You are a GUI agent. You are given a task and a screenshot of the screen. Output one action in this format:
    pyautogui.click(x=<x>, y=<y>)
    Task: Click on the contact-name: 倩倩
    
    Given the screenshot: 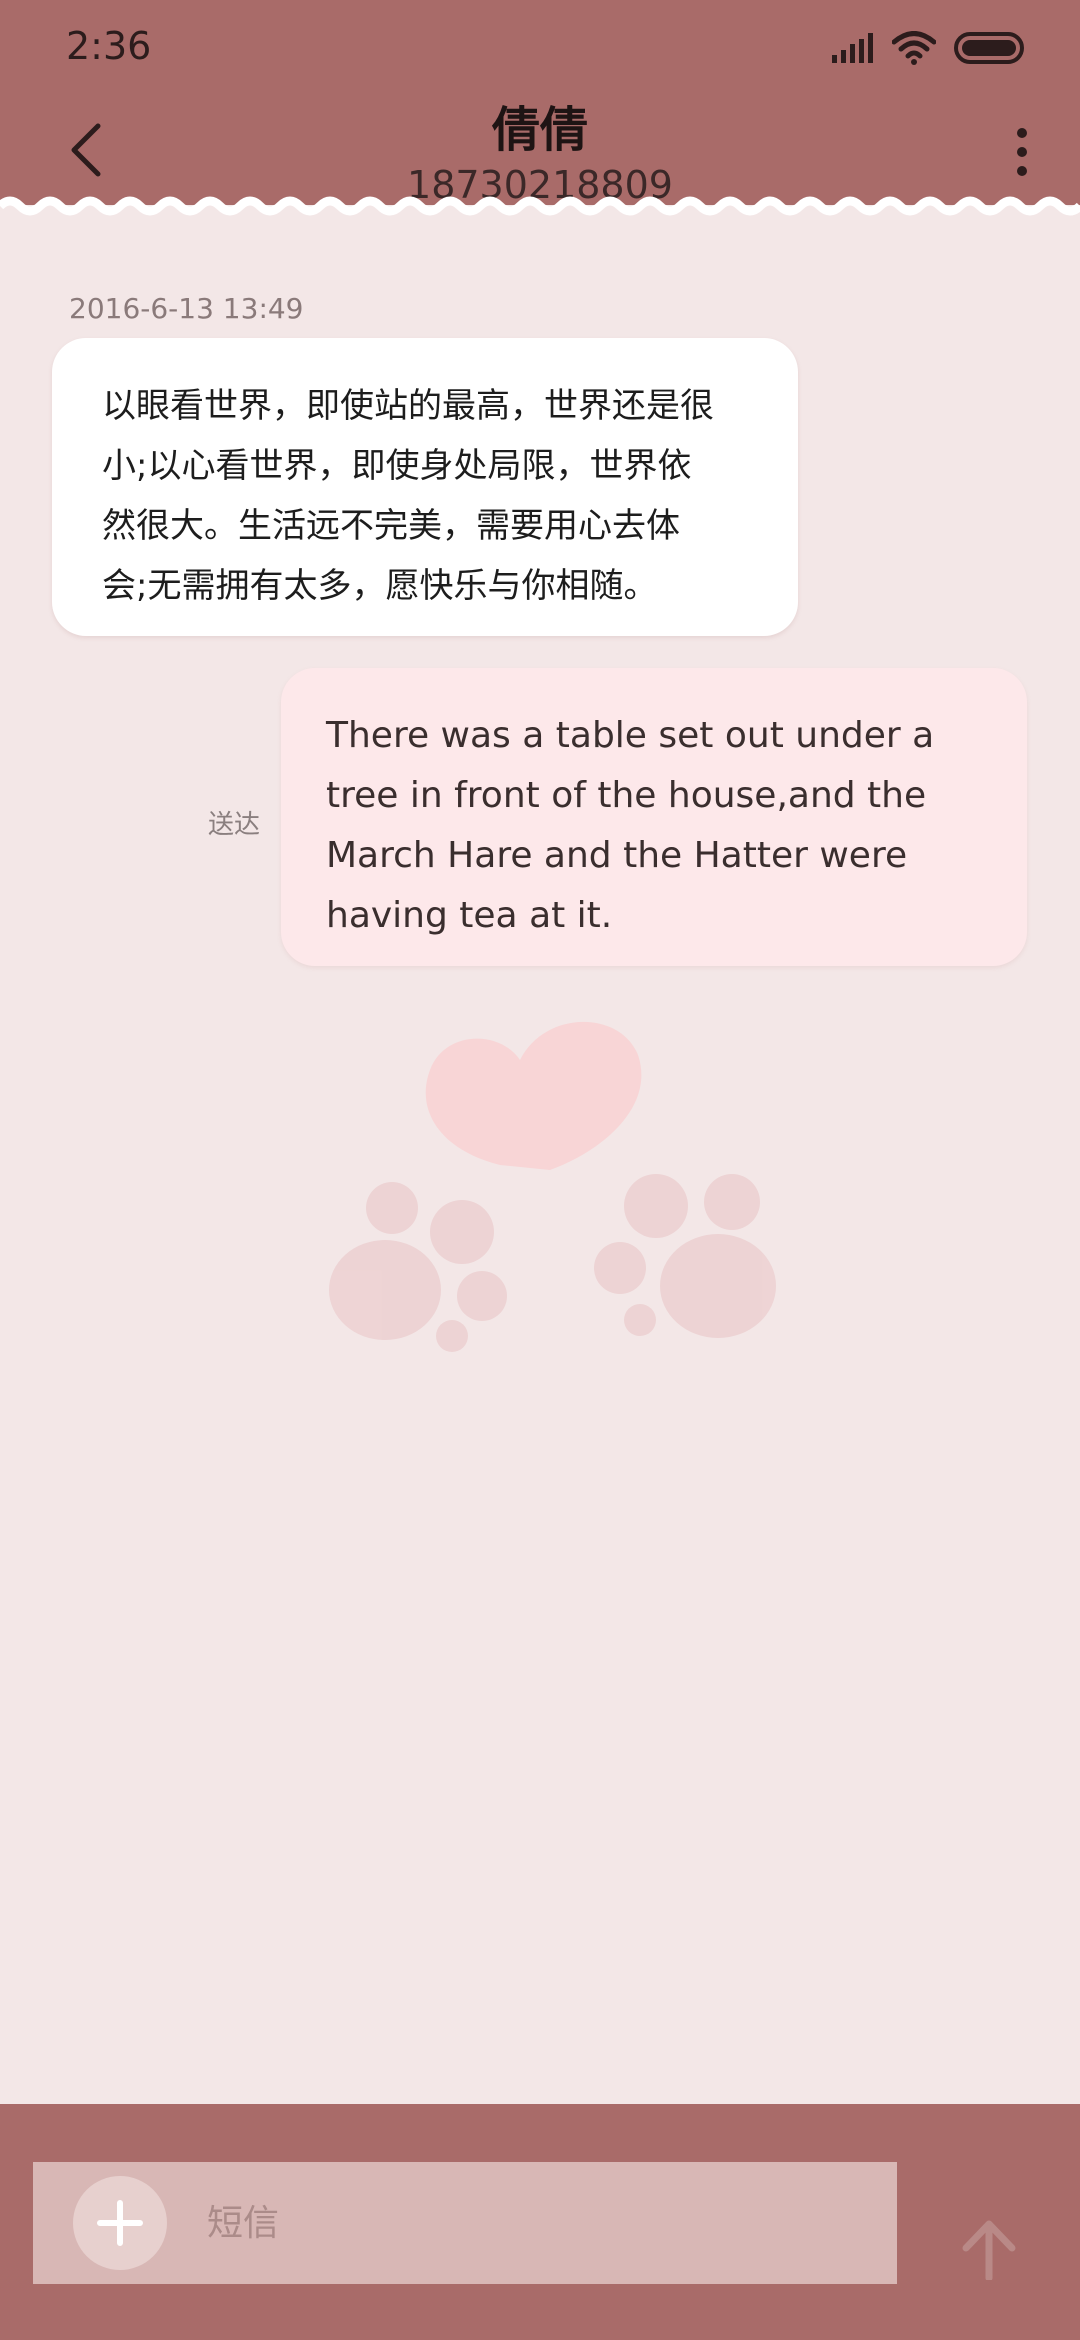 What is the action you would take?
    pyautogui.click(x=539, y=130)
    